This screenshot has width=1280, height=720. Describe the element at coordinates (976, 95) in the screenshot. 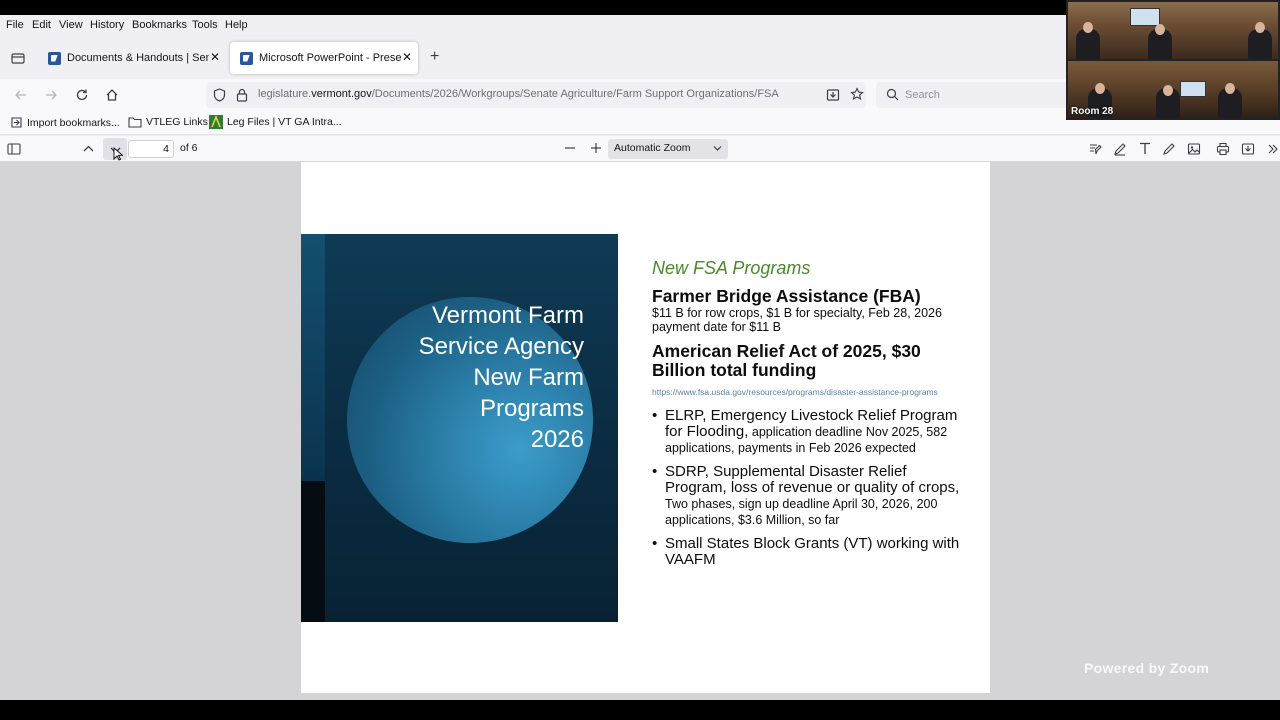

I see `search-box: Search` at that location.